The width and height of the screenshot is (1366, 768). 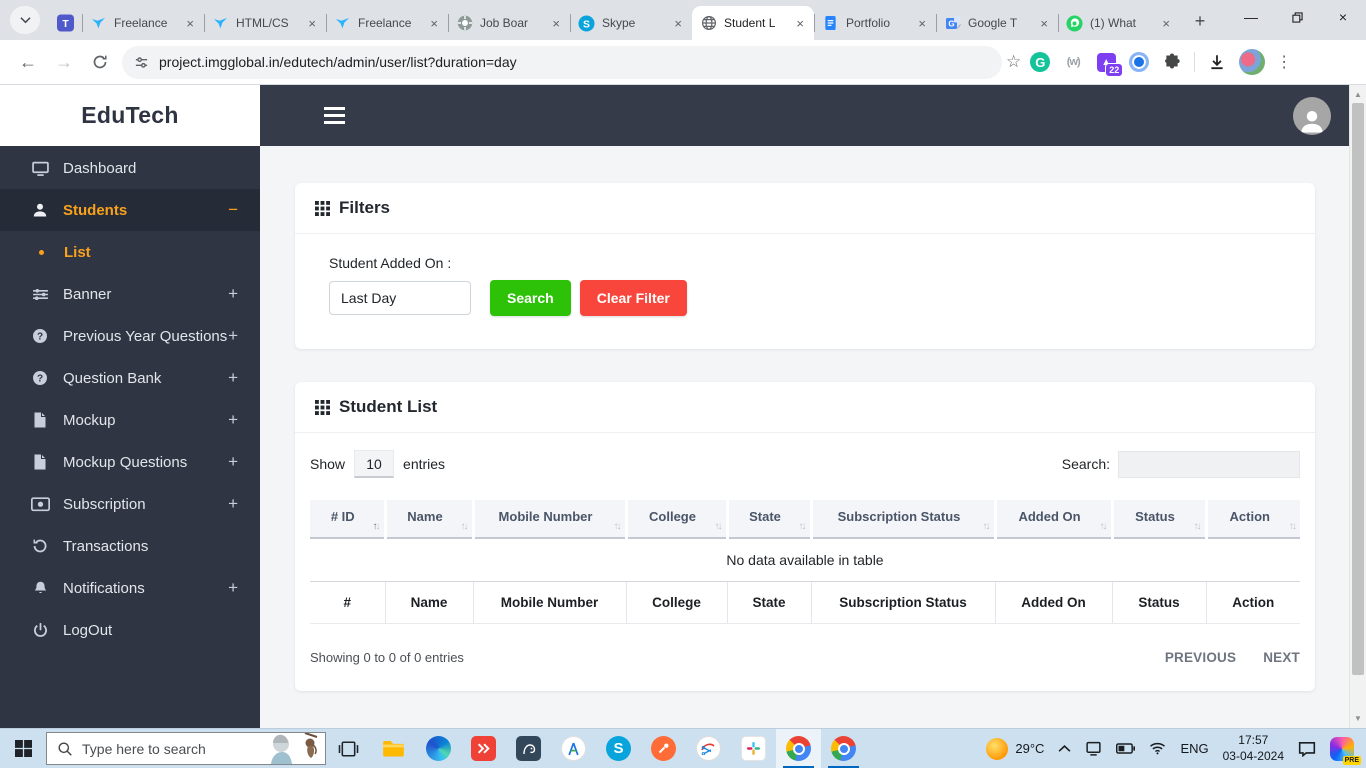 I want to click on sidebar-item-previous-year-questions: ? Previous Year Questions +, so click(x=130, y=336).